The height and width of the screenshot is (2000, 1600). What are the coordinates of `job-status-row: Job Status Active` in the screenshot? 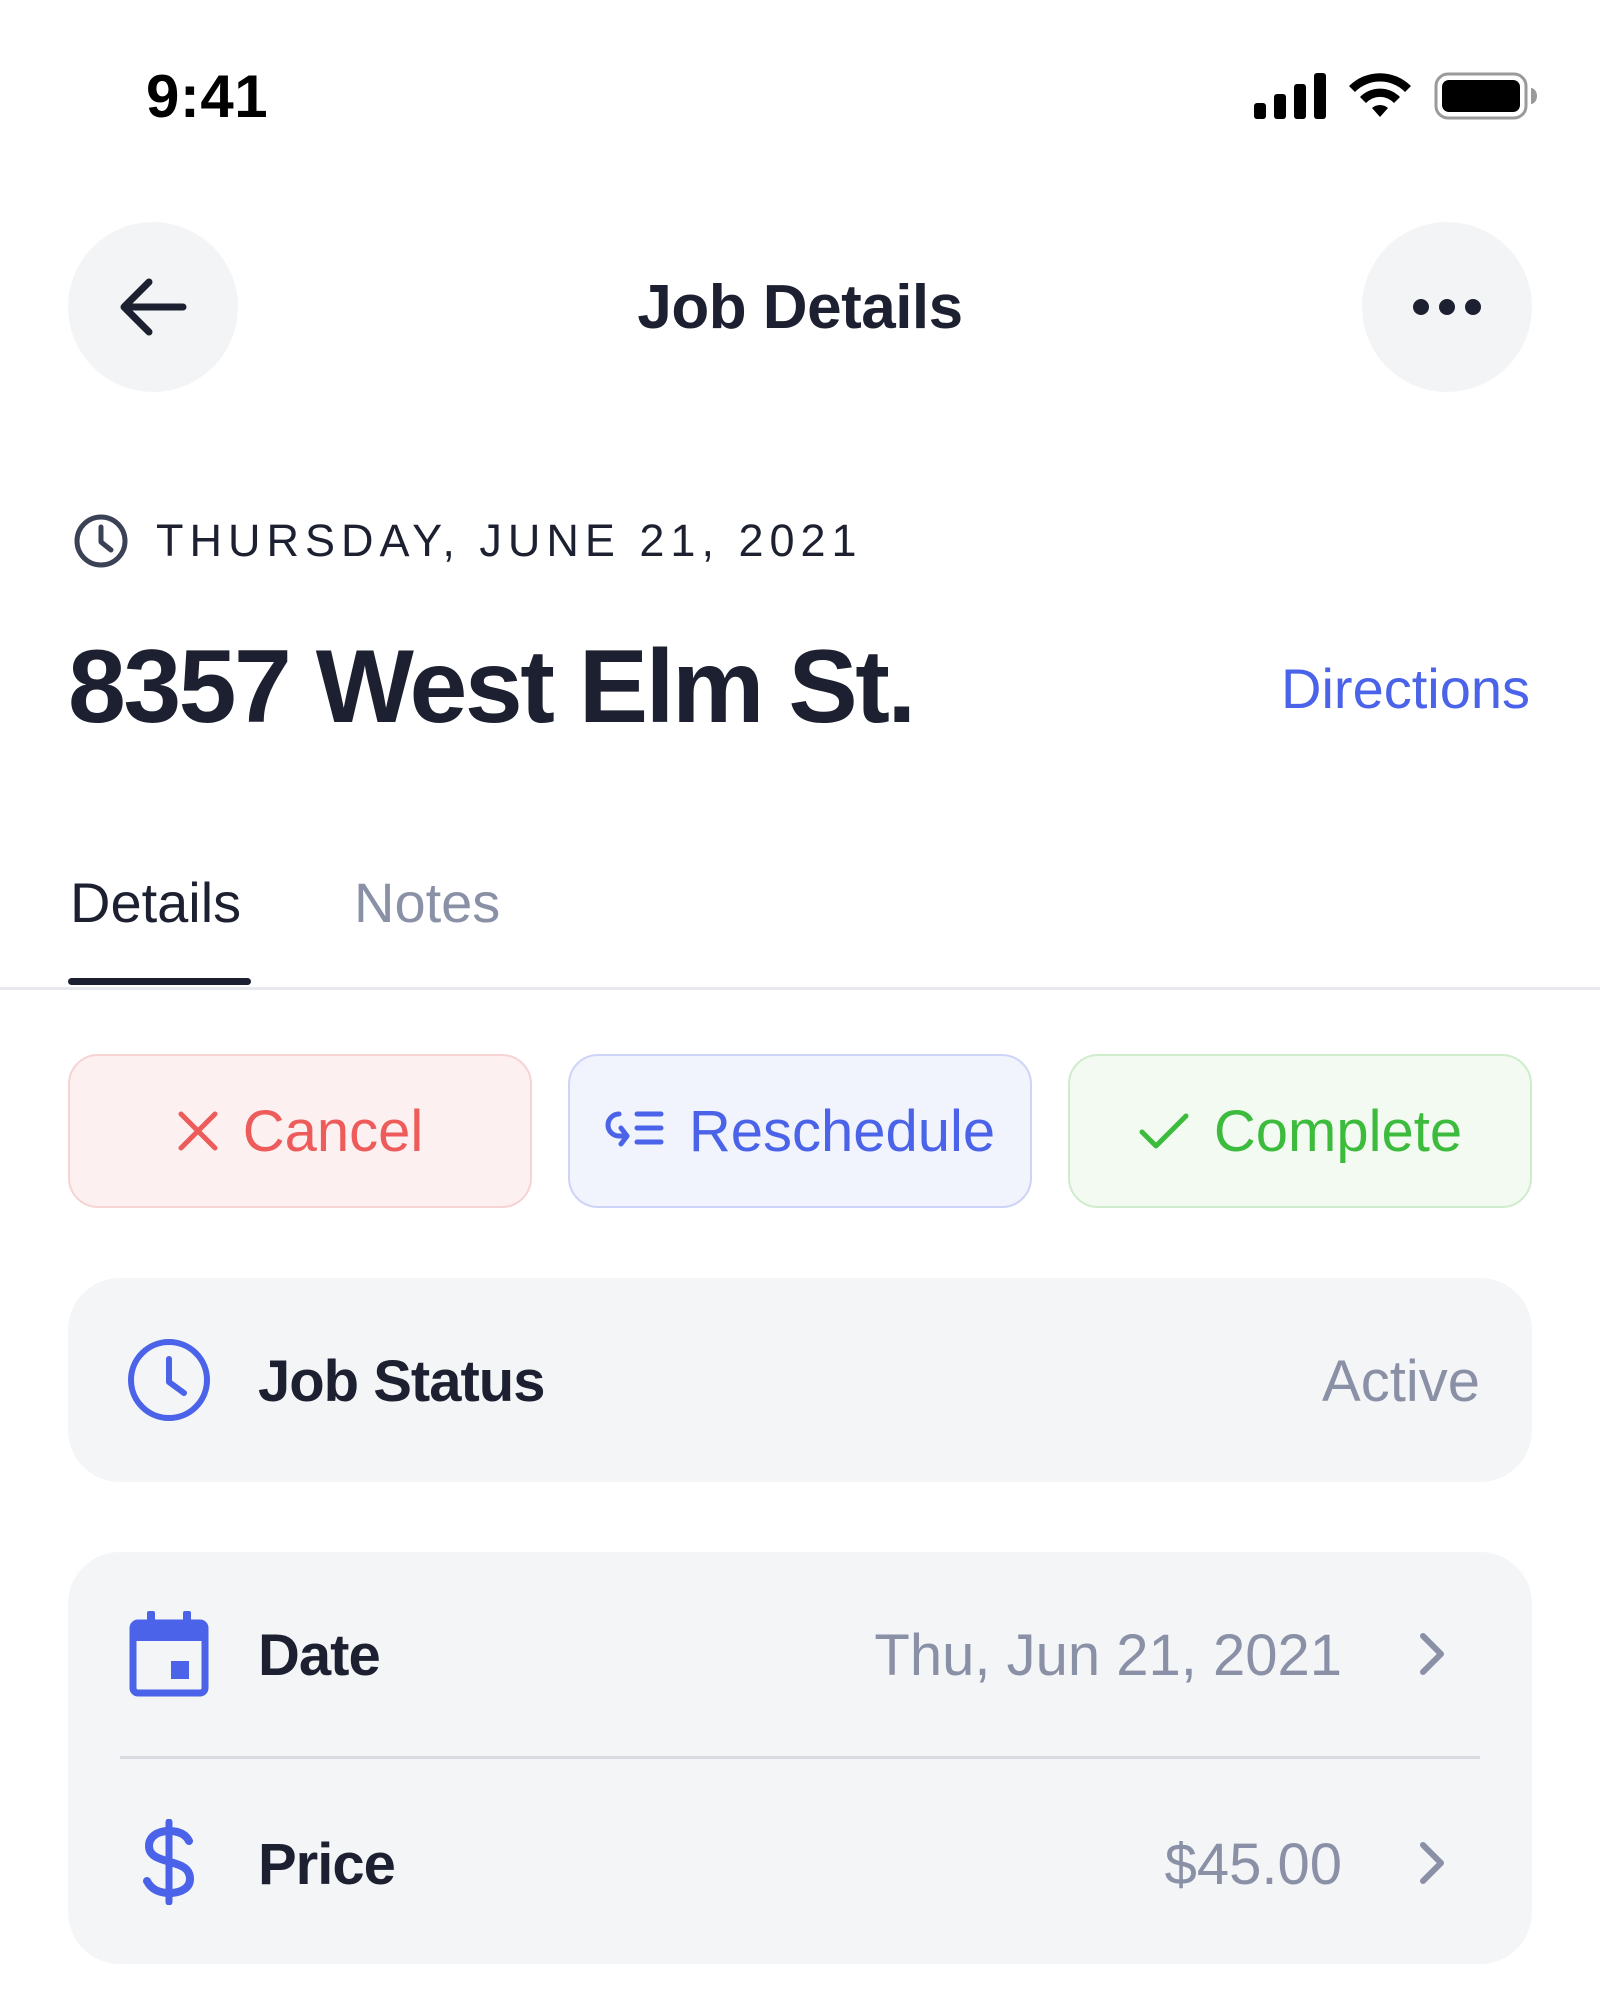 It's located at (800, 1380).